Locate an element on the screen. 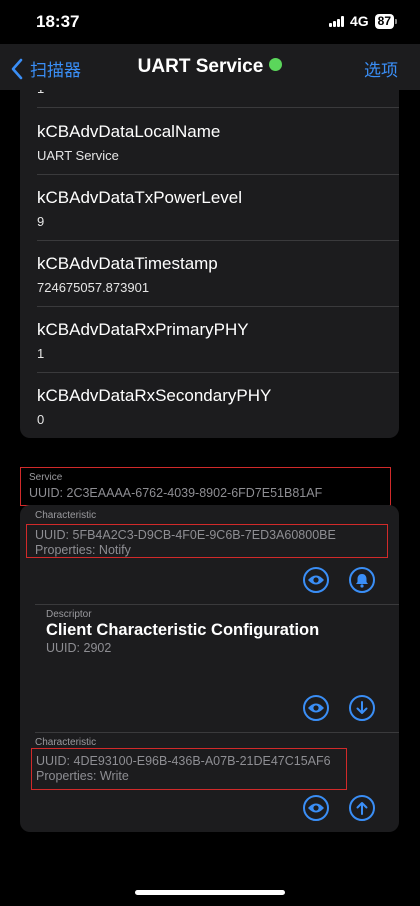 The width and height of the screenshot is (420, 906). service-label: Service is located at coordinates (46, 477).